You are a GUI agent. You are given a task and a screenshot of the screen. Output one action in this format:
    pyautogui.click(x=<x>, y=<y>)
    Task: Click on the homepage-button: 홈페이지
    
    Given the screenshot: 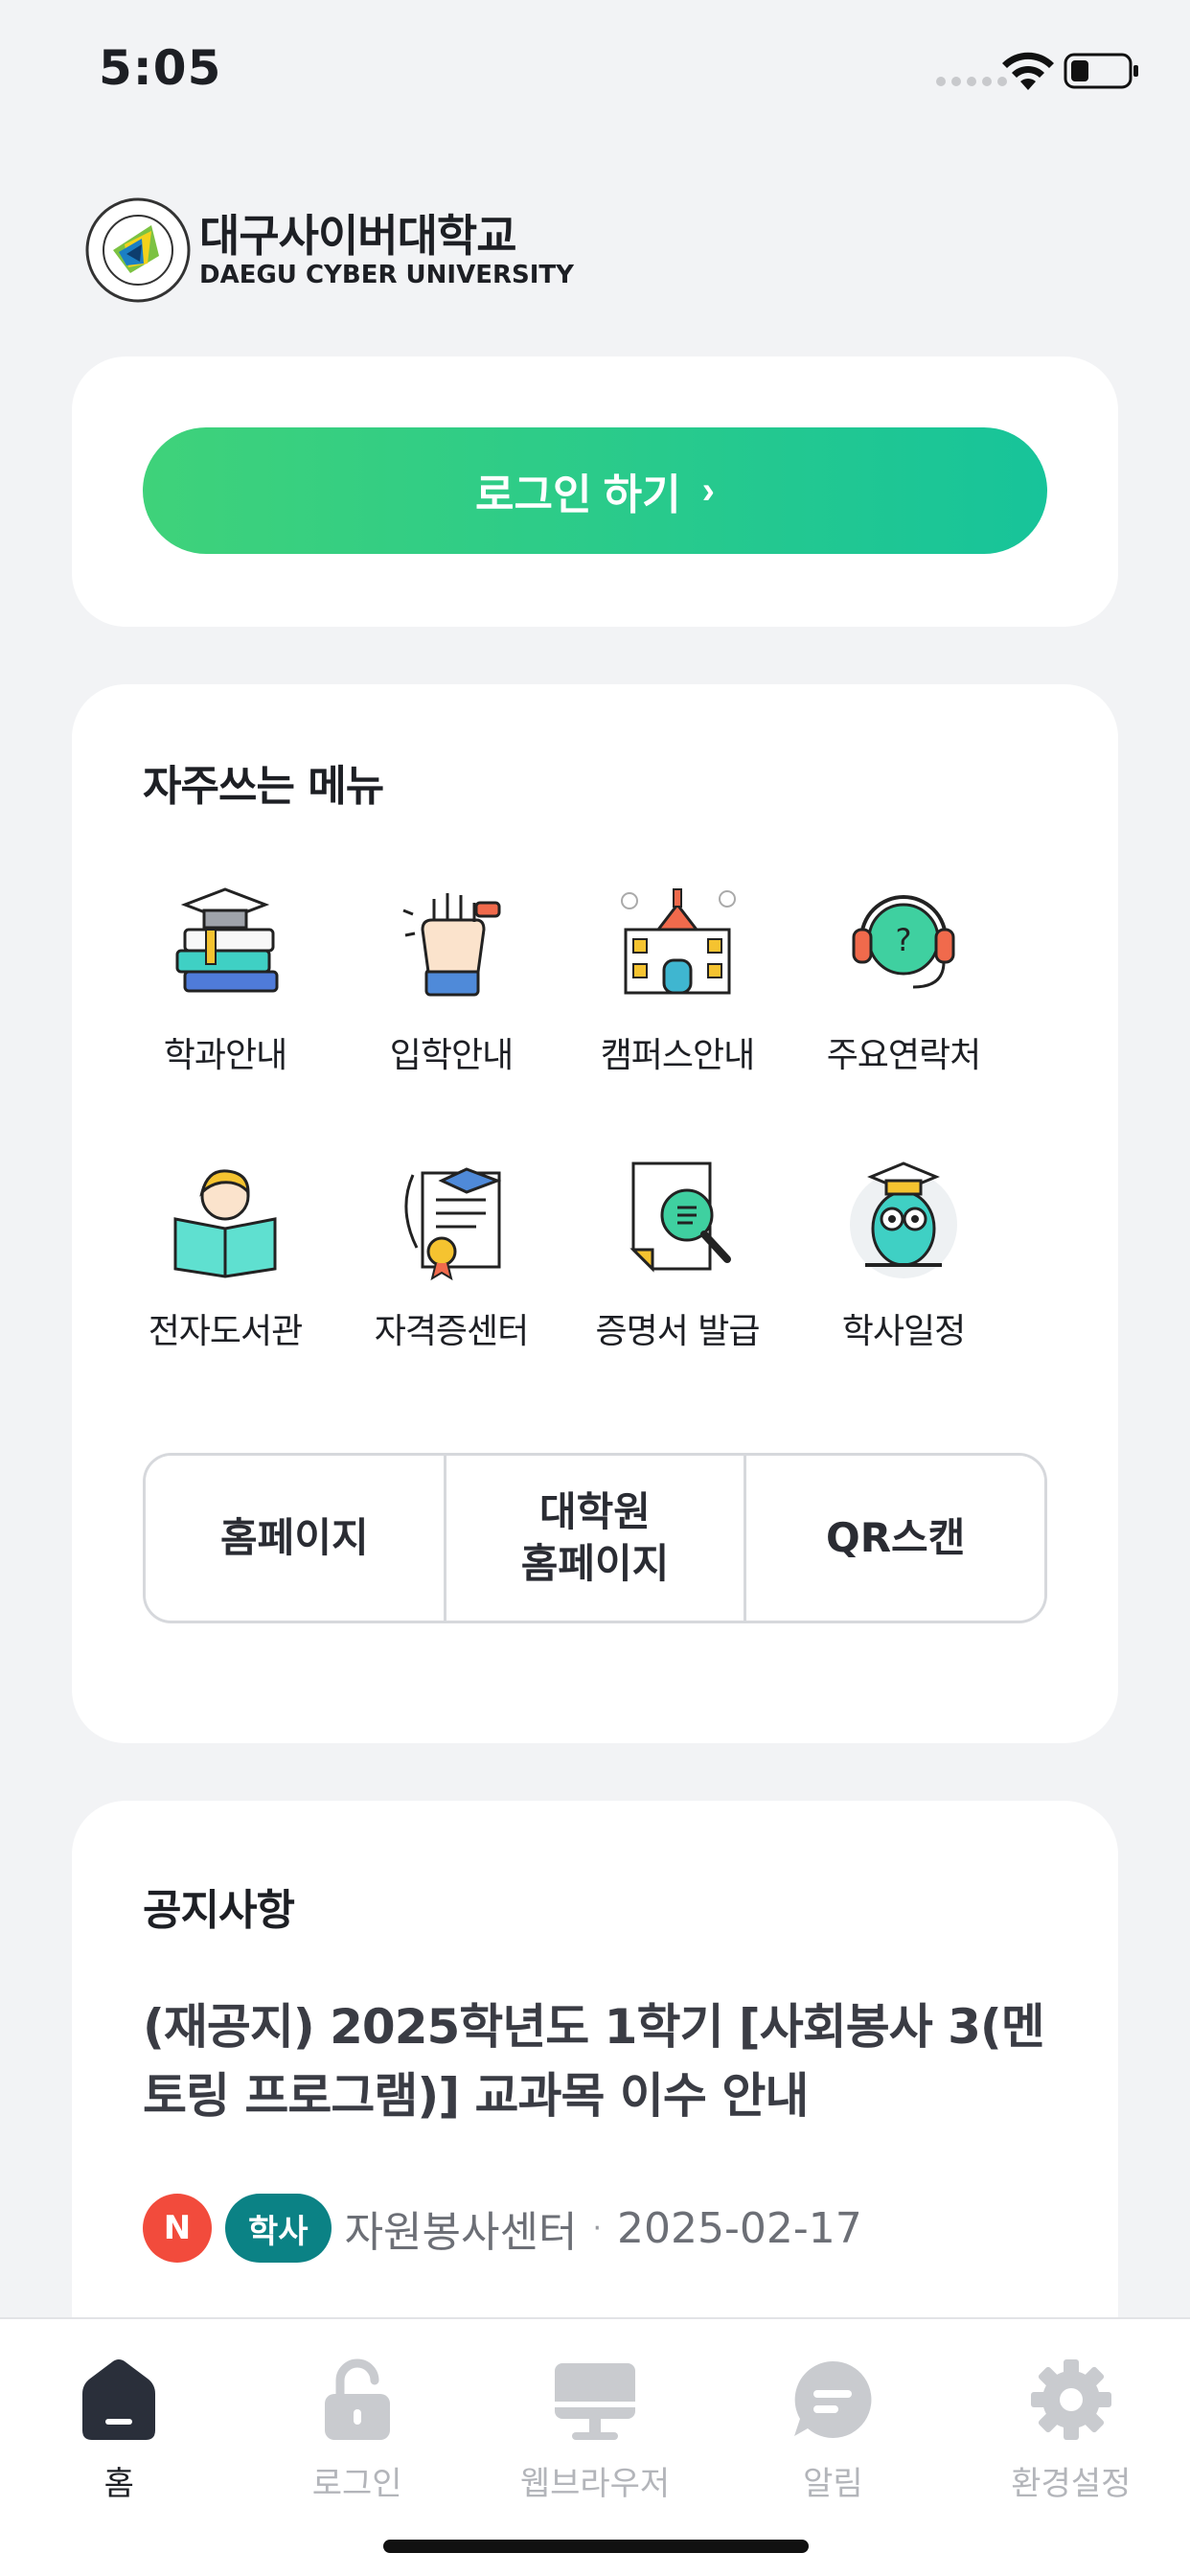 What is the action you would take?
    pyautogui.click(x=295, y=1538)
    